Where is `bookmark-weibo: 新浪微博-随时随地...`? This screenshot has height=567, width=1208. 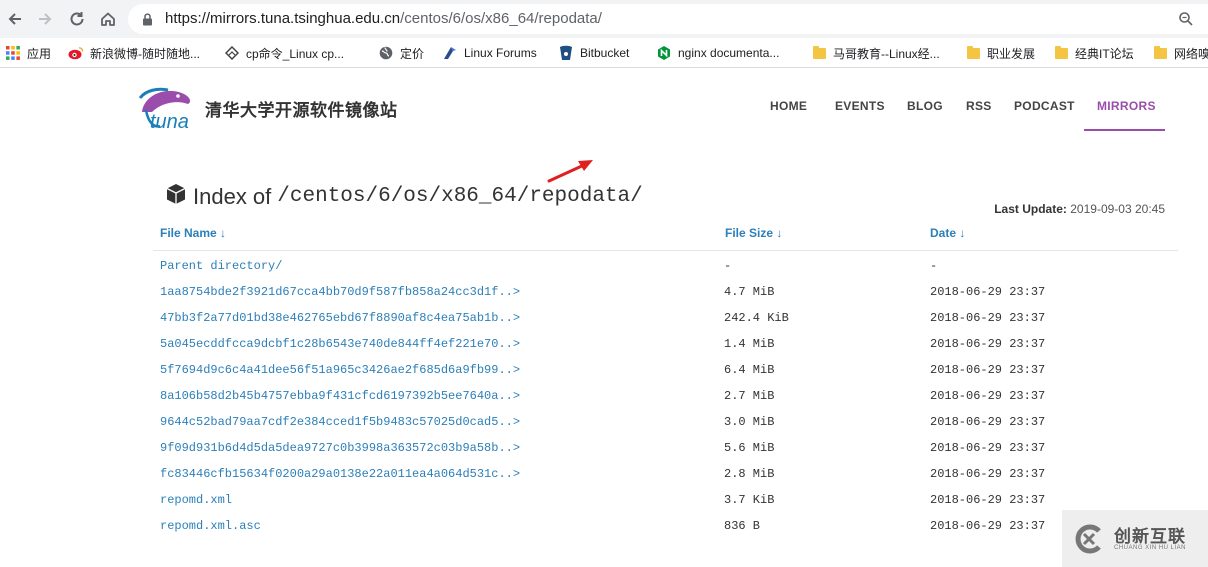
bookmark-weibo: 新浪微博-随时随地... is located at coordinates (134, 53).